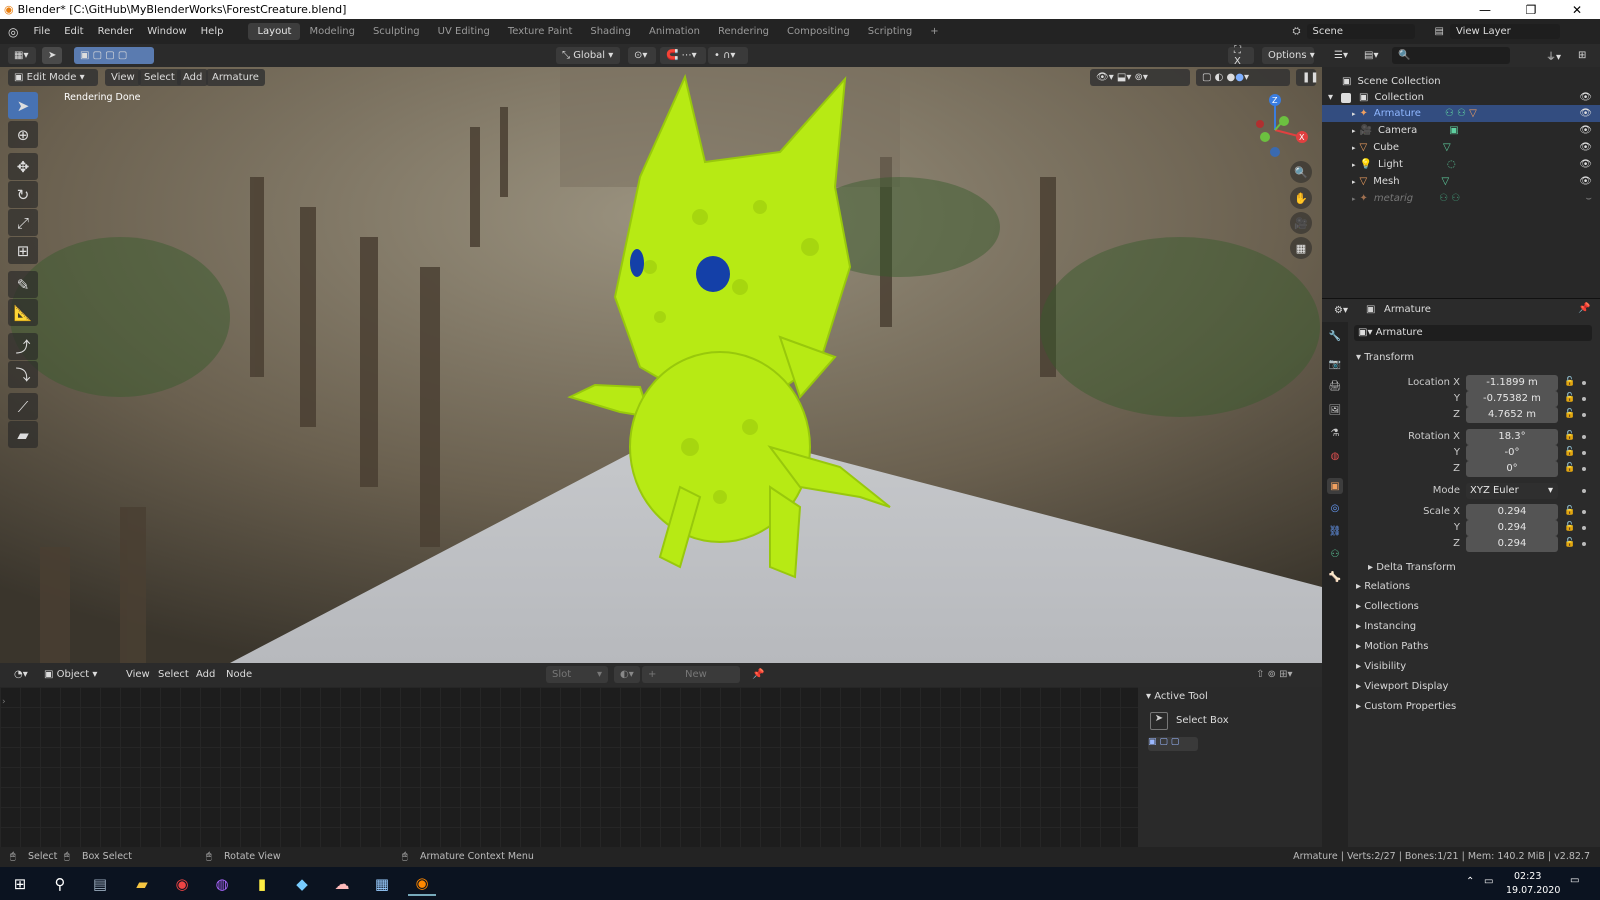  I want to click on output-tab-icon: 🖨, so click(1335, 386).